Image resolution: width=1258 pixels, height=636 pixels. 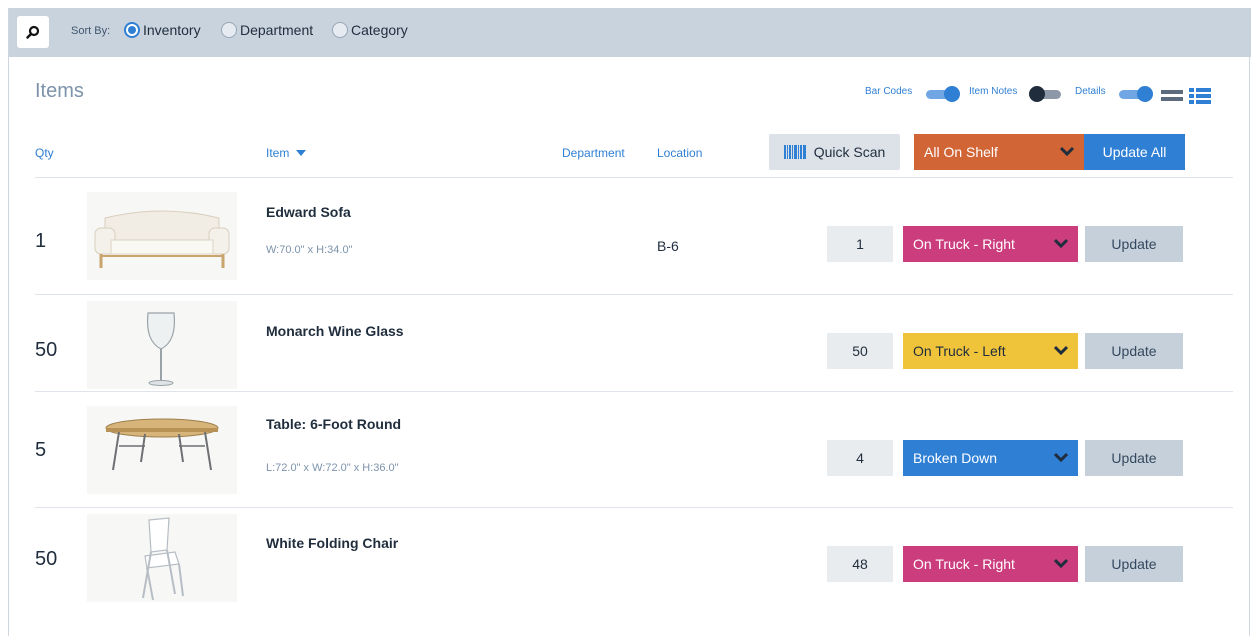 I want to click on sofa-image, so click(x=162, y=236).